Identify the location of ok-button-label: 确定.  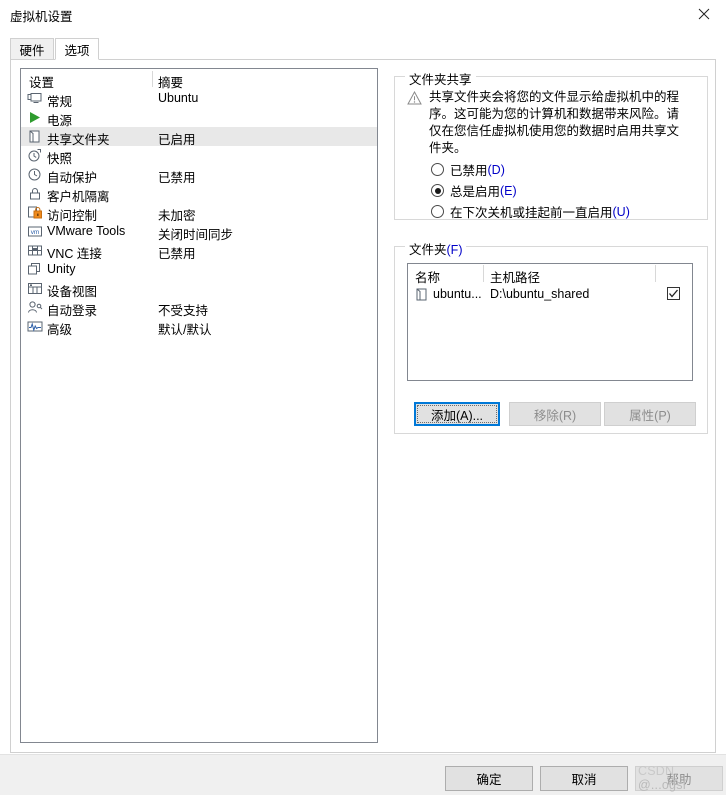
(489, 780).